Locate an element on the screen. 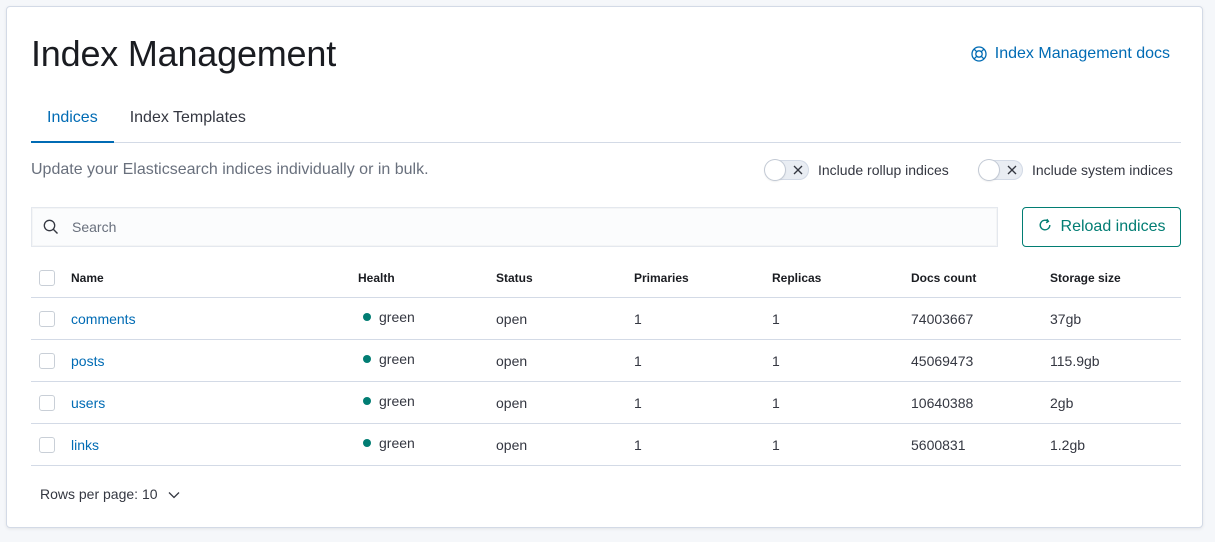 The height and width of the screenshot is (542, 1215). column-header-status: Status is located at coordinates (565, 278).